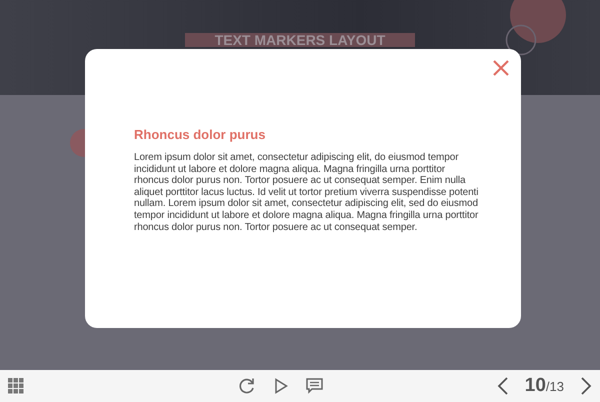 This screenshot has width=600, height=402. Describe the element at coordinates (535, 385) in the screenshot. I see `current-page: 10` at that location.